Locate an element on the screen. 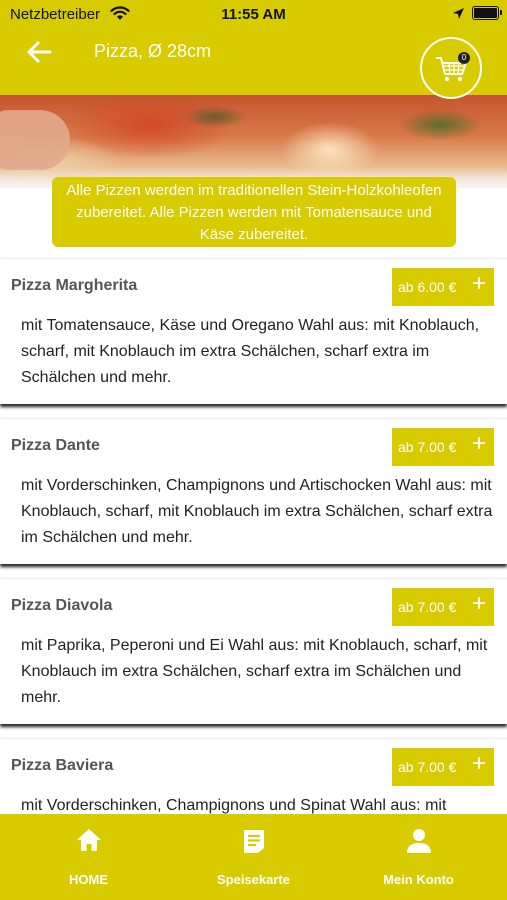 Image resolution: width=507 pixels, height=900 pixels. back-arrow-icon is located at coordinates (39, 52).